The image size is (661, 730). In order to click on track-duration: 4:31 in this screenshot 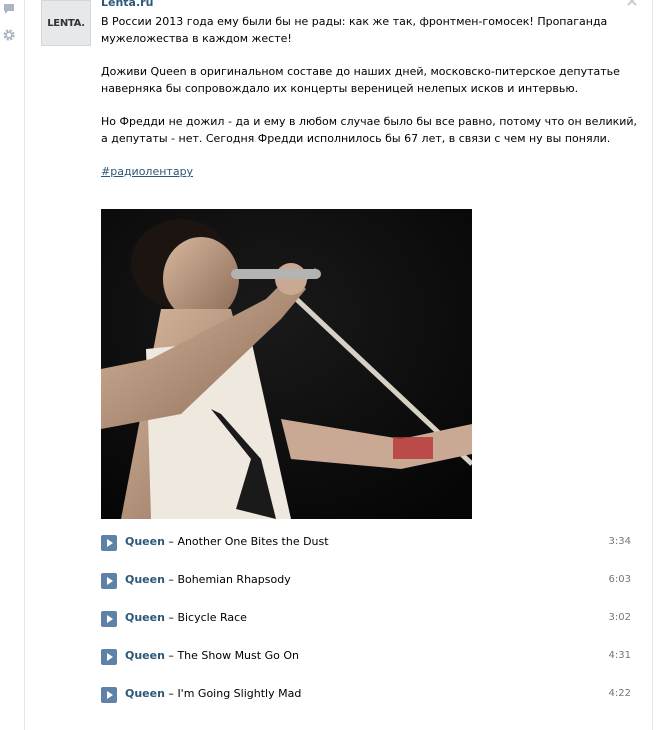, I will do `click(619, 655)`.